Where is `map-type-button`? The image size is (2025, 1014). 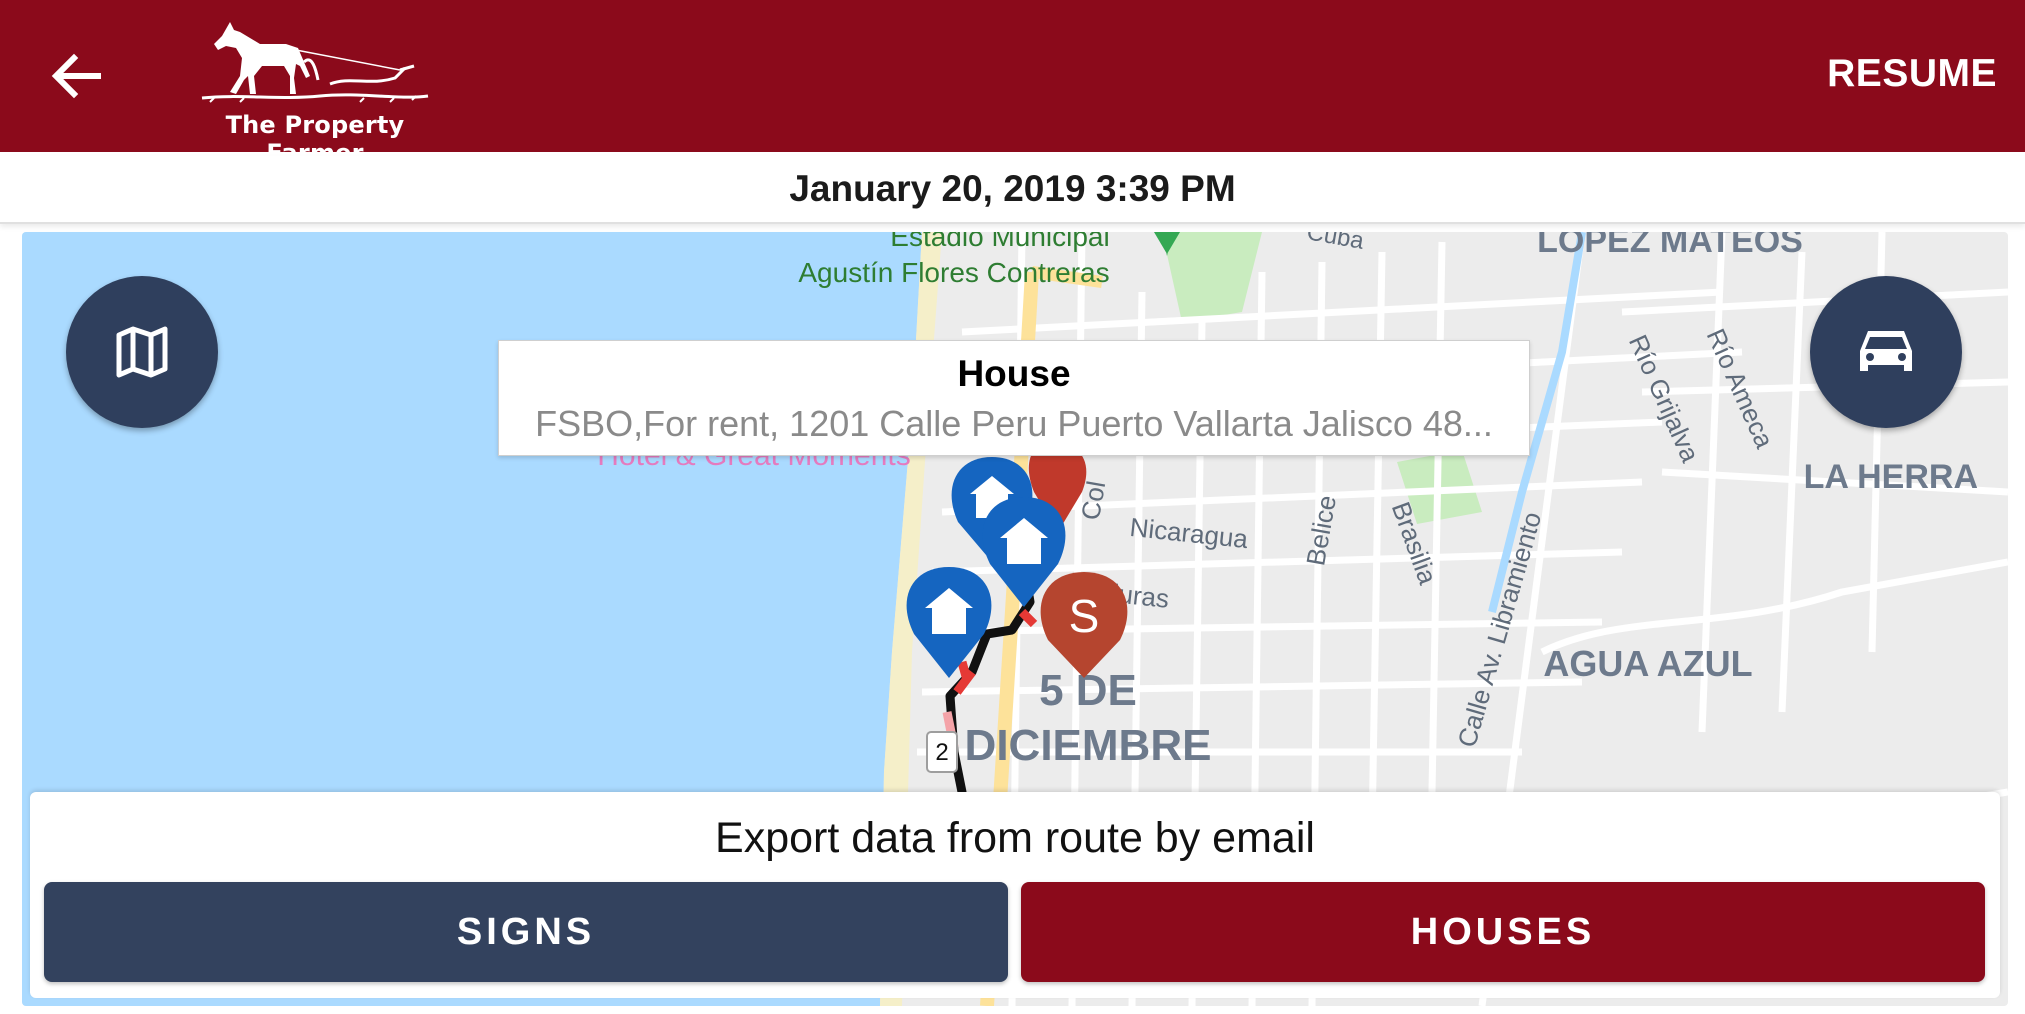
map-type-button is located at coordinates (142, 352).